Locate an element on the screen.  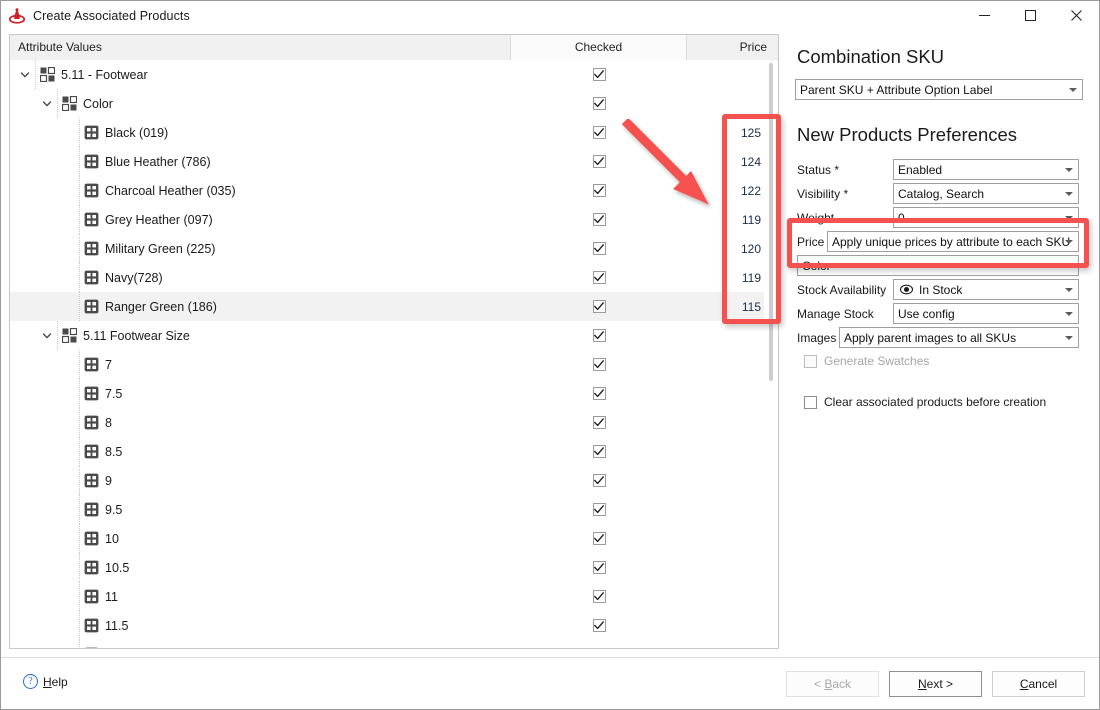
grid-row: 11.5 is located at coordinates (394, 625).